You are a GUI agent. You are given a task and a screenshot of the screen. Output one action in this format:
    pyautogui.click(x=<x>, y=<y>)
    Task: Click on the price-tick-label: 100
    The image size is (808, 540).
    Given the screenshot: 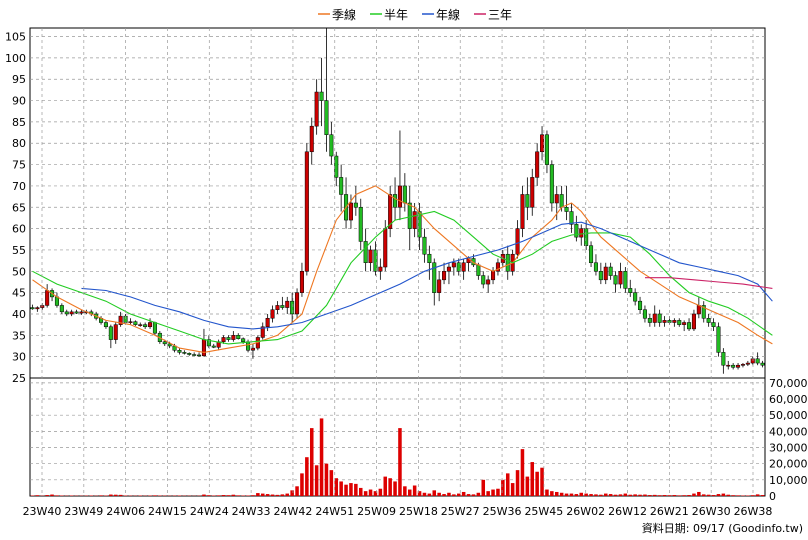 What is the action you would take?
    pyautogui.click(x=15, y=58)
    